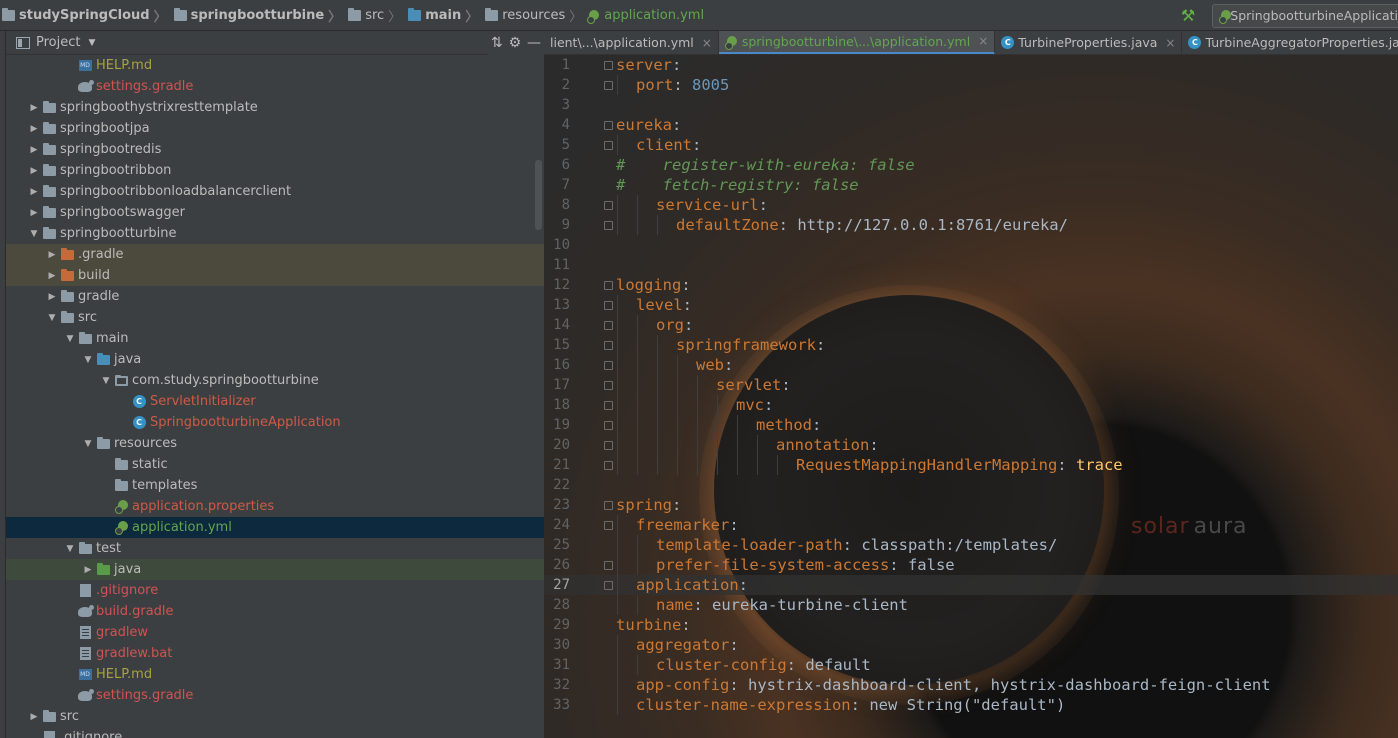 This screenshot has width=1398, height=738. I want to click on tree-node: C SpringbootturbineApplication, so click(275, 422).